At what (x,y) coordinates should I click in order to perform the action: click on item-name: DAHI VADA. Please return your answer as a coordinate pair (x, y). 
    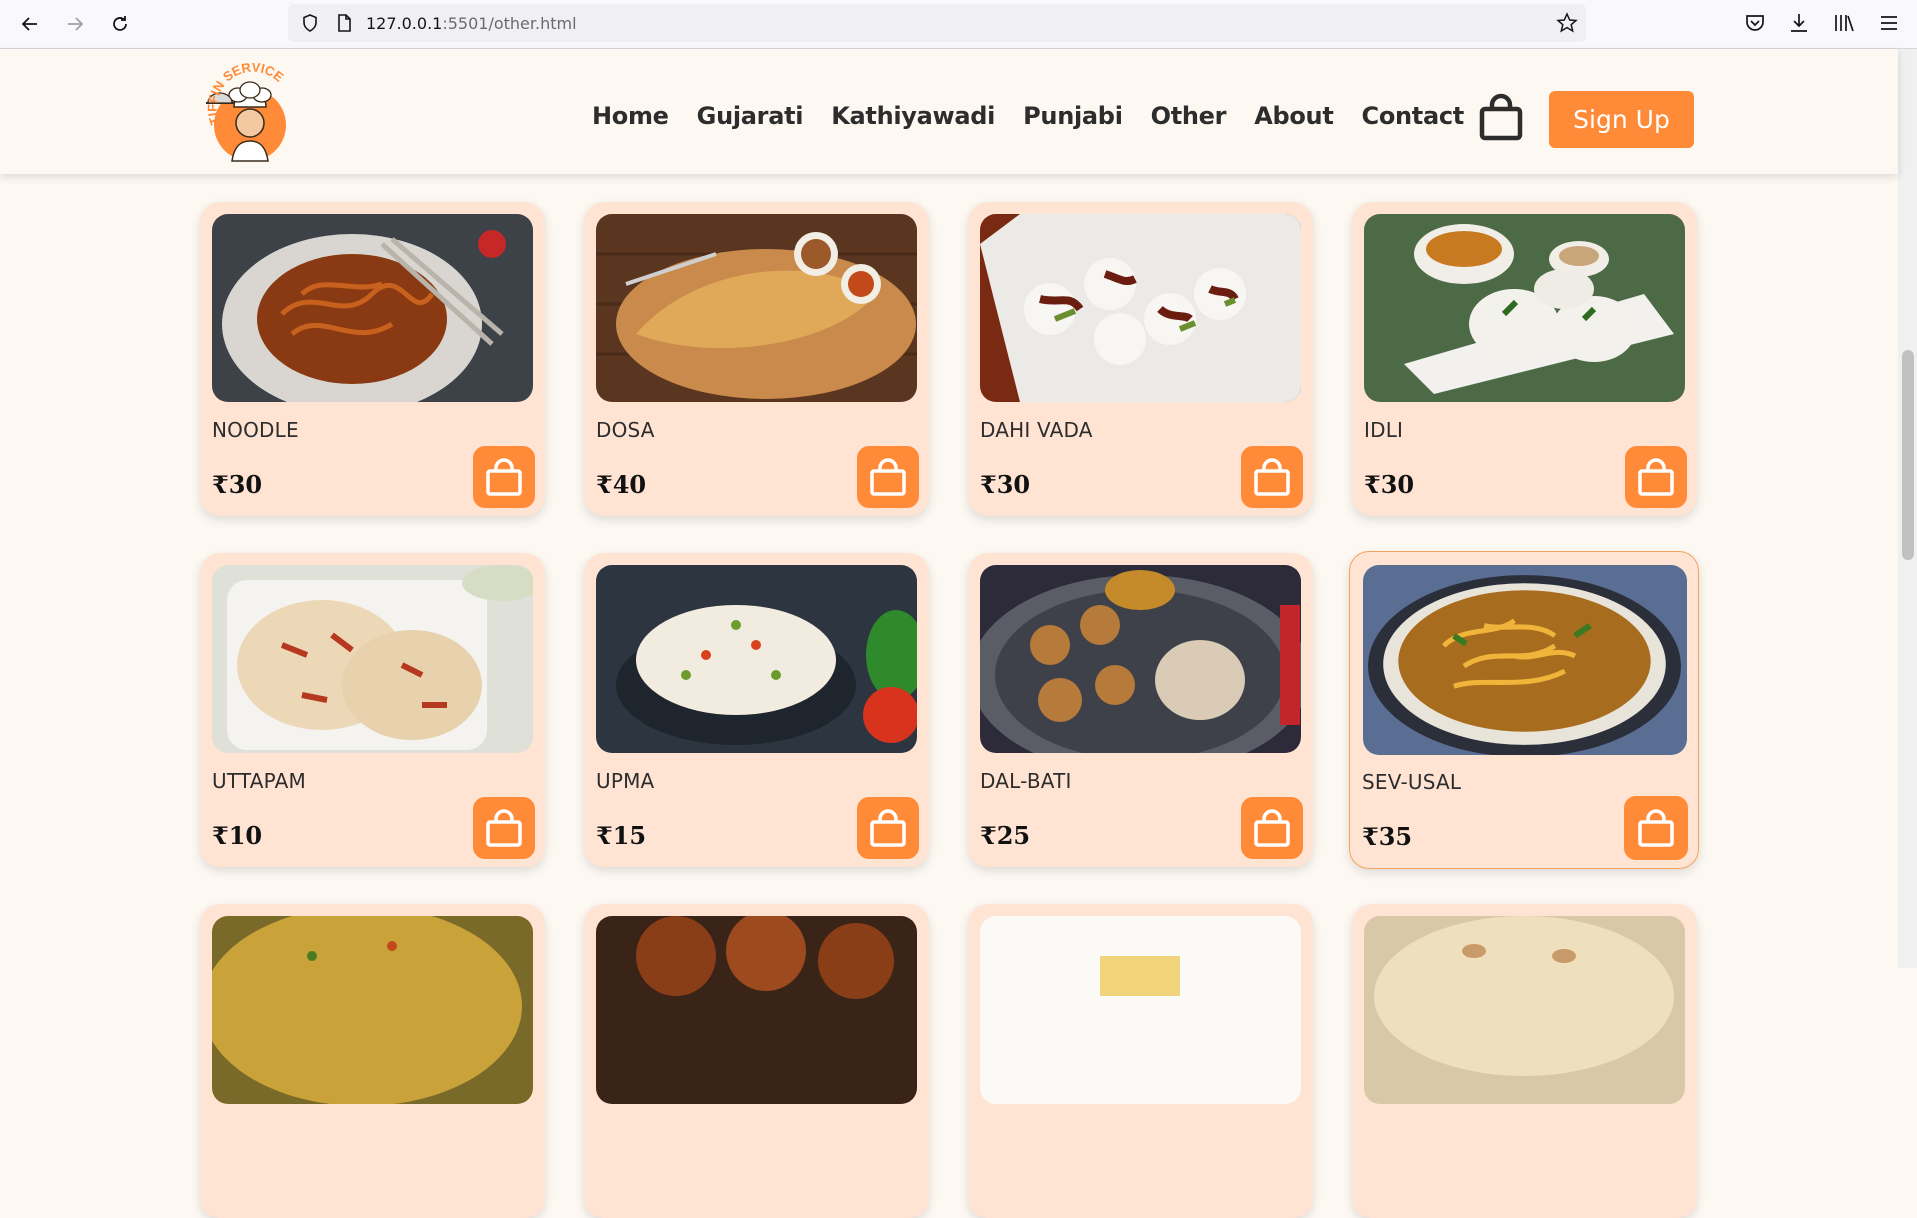
    Looking at the image, I should click on (1036, 430).